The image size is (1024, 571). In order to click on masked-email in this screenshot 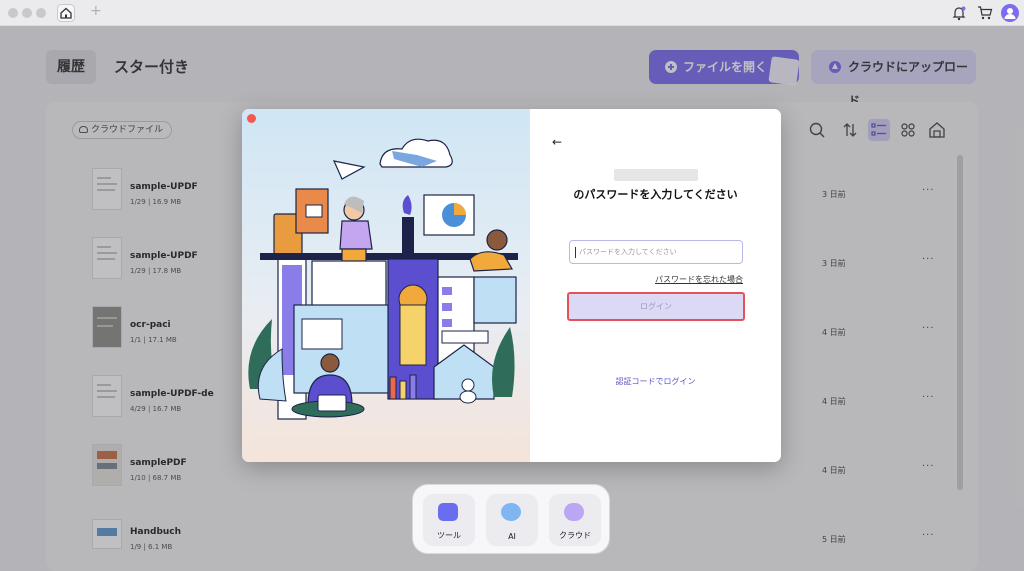, I will do `click(656, 175)`.